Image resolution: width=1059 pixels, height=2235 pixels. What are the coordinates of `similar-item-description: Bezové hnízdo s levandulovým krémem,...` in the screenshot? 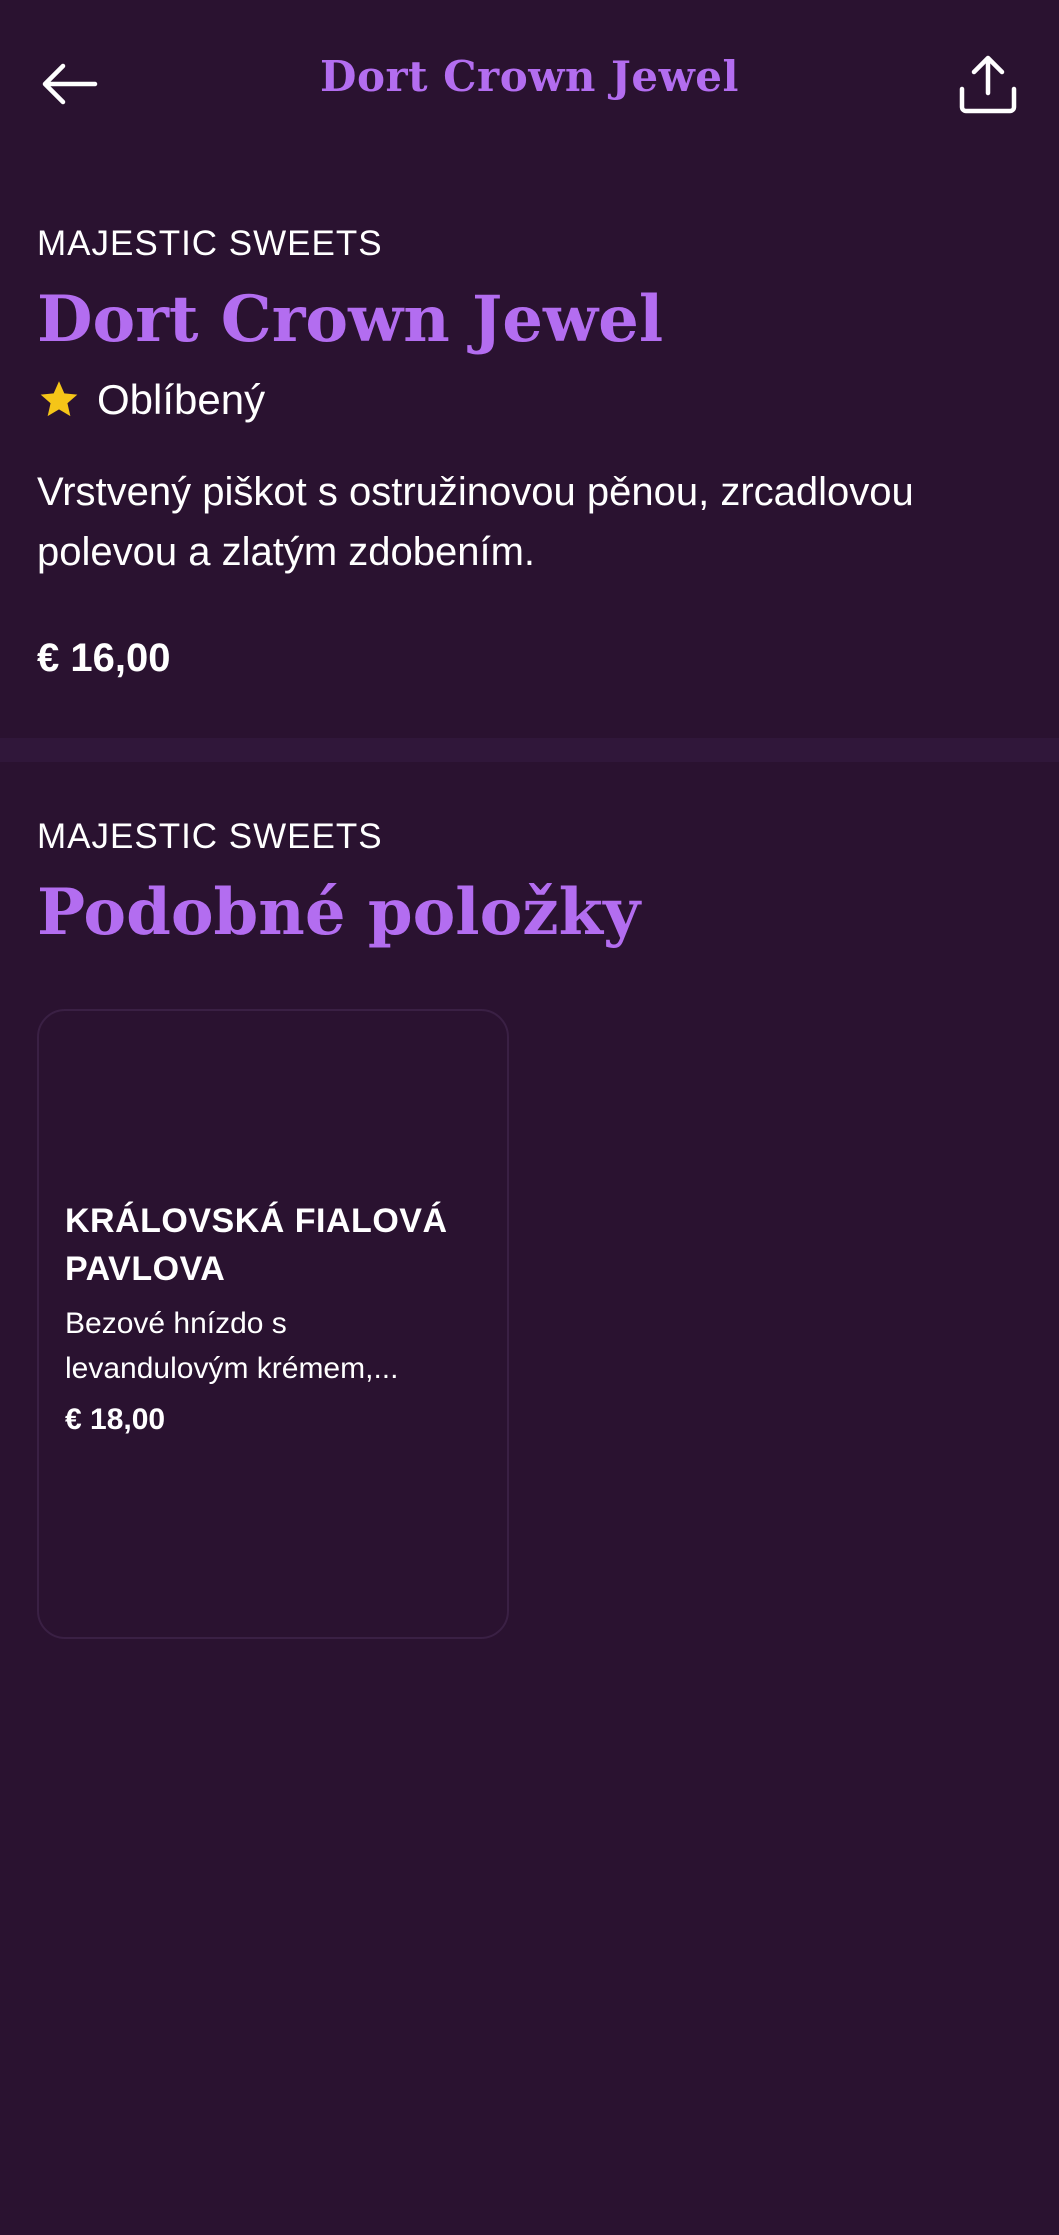 It's located at (232, 1346).